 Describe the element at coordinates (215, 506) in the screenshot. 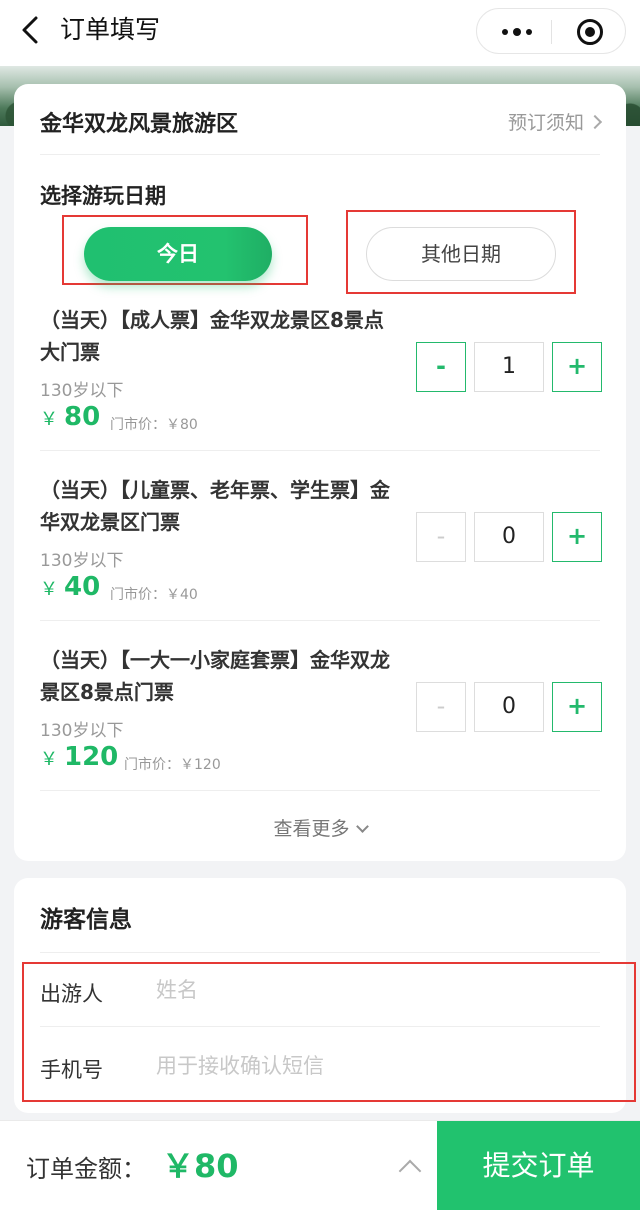

I see `ticket-name: （当天）【儿童票、老年票、学生票】金华双龙景区门票` at that location.